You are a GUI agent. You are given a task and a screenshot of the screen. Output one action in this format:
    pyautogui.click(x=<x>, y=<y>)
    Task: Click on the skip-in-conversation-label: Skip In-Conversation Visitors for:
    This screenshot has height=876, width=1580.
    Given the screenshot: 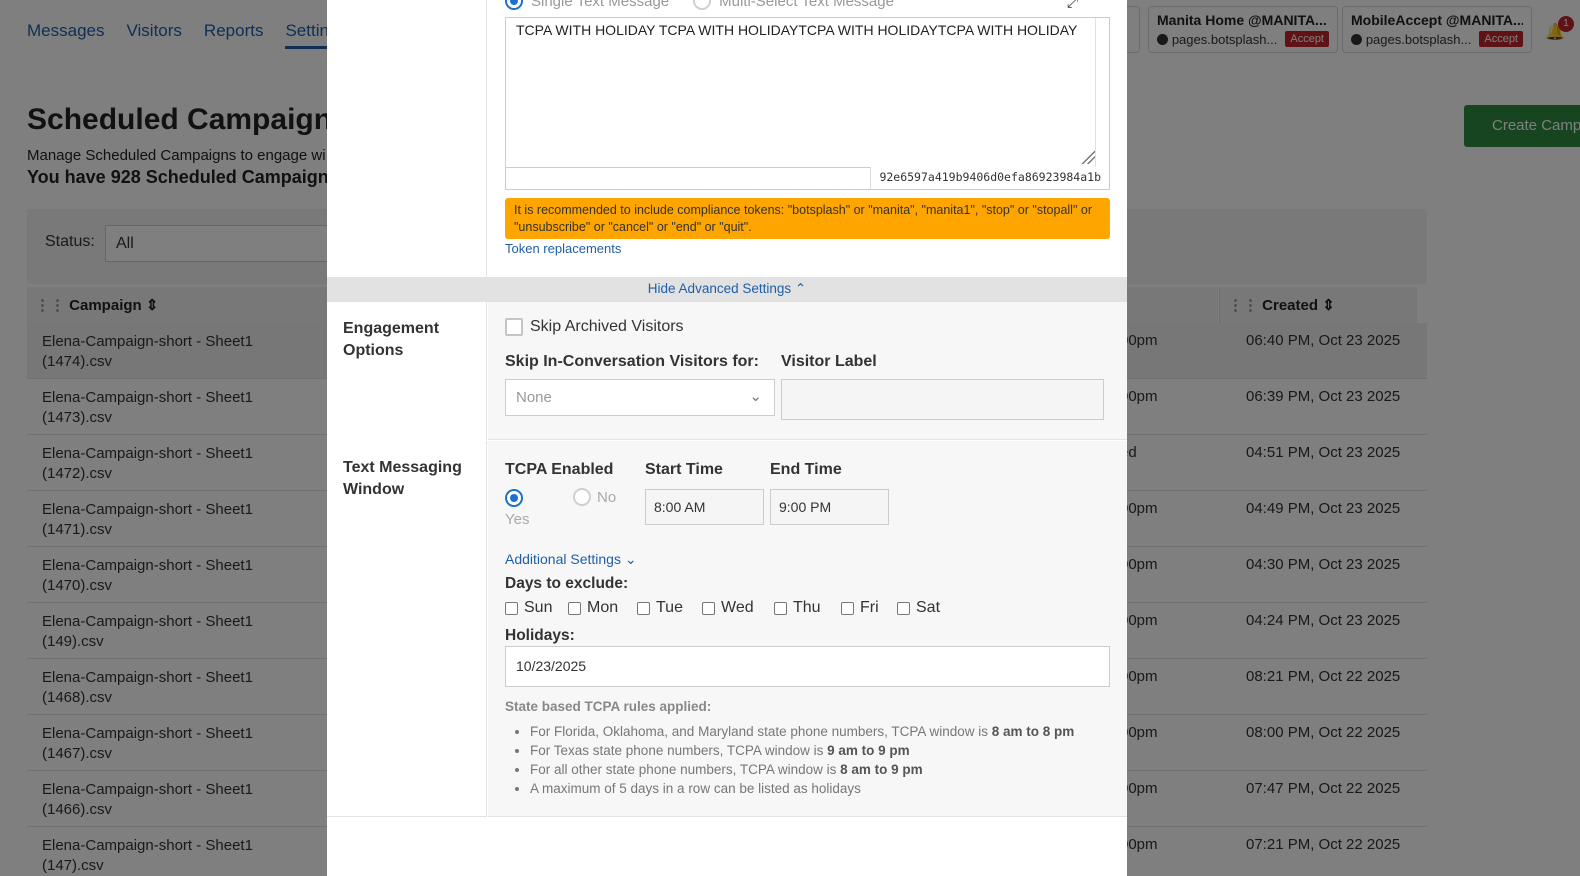 What is the action you would take?
    pyautogui.click(x=632, y=361)
    